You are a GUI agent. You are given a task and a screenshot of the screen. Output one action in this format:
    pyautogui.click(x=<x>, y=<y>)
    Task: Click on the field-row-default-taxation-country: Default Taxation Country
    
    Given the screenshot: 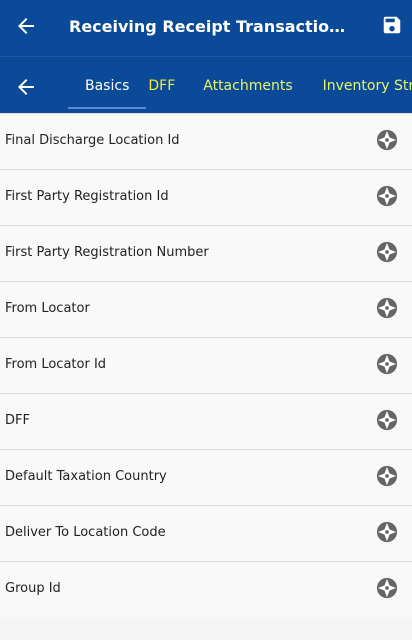 What is the action you would take?
    pyautogui.click(x=206, y=477)
    